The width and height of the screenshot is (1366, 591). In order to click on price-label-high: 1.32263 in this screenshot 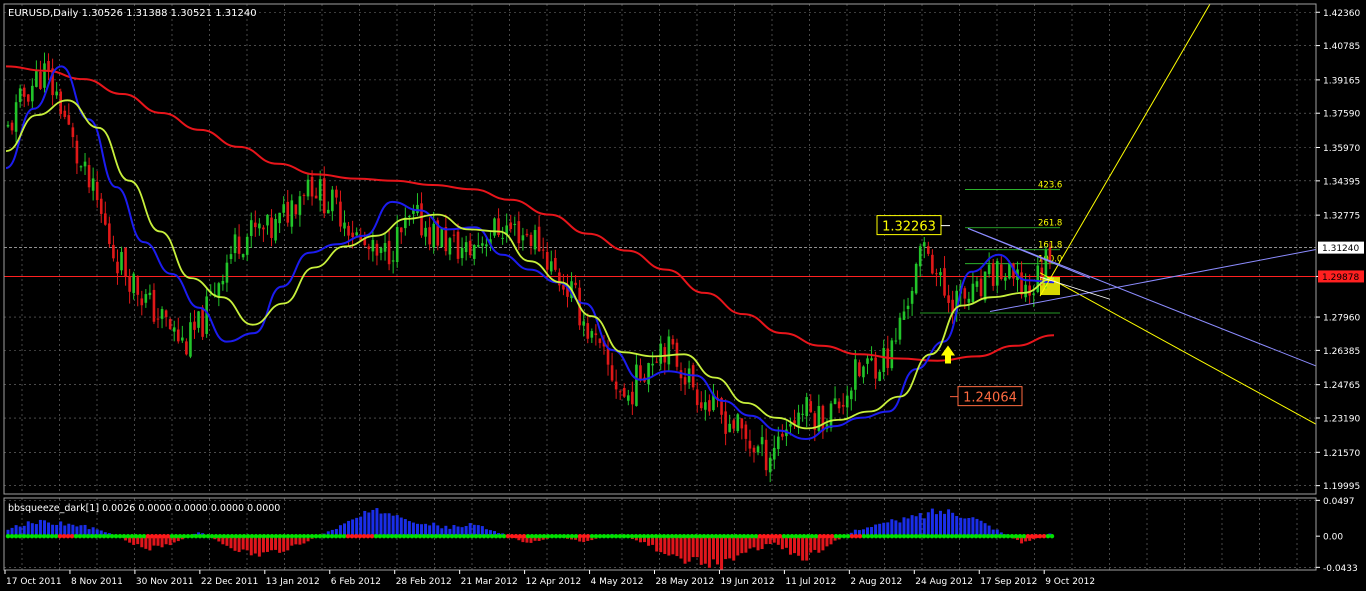, I will do `click(909, 227)`.